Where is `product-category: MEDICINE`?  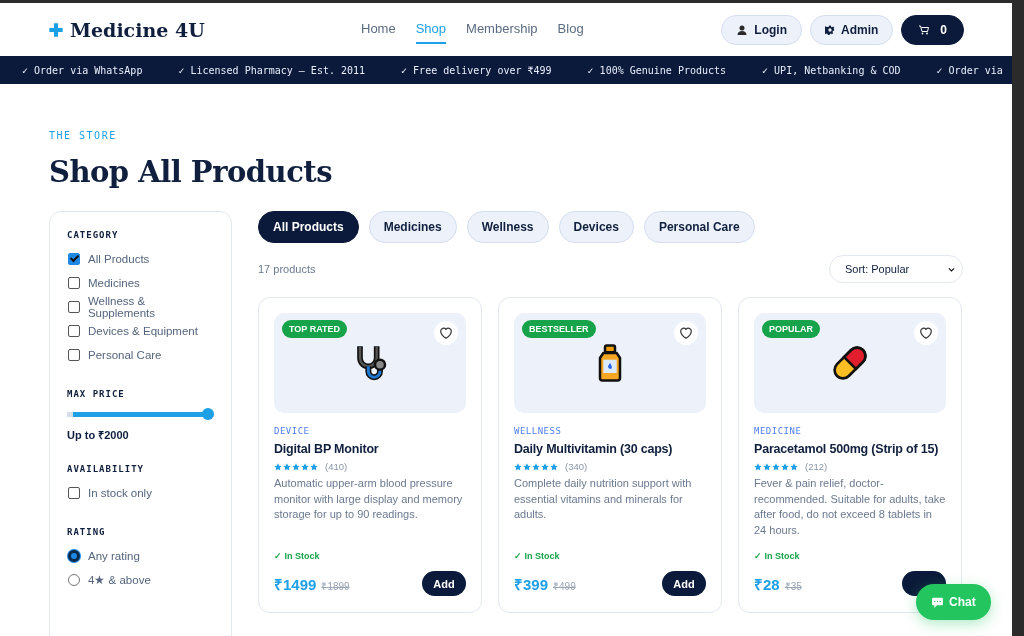
product-category: MEDICINE is located at coordinates (778, 431).